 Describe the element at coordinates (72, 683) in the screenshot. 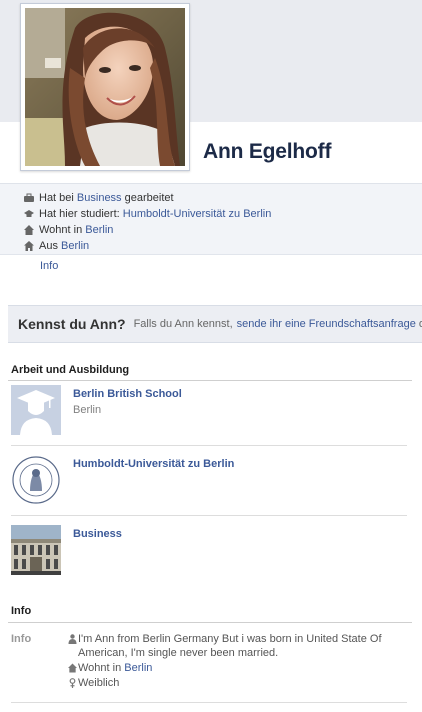

I see `female-symbol-icon` at that location.